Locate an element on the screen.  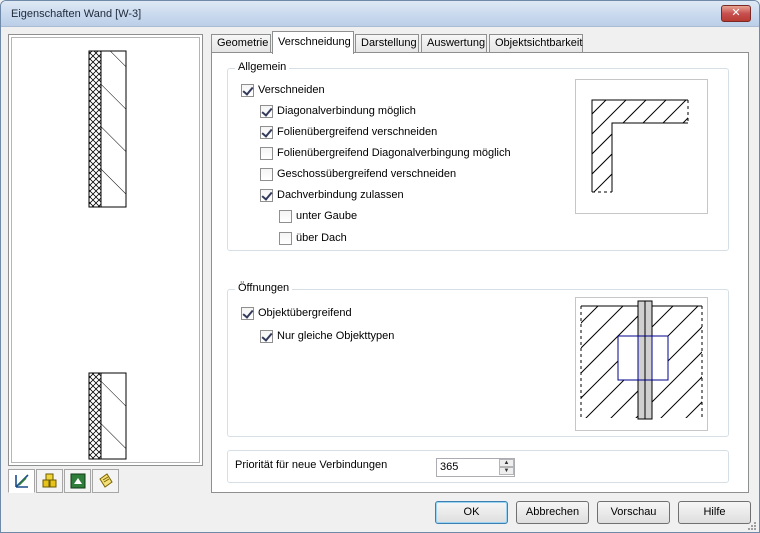
option-dachverbindung-label: Dachverbindung zulassen is located at coordinates (340, 195).